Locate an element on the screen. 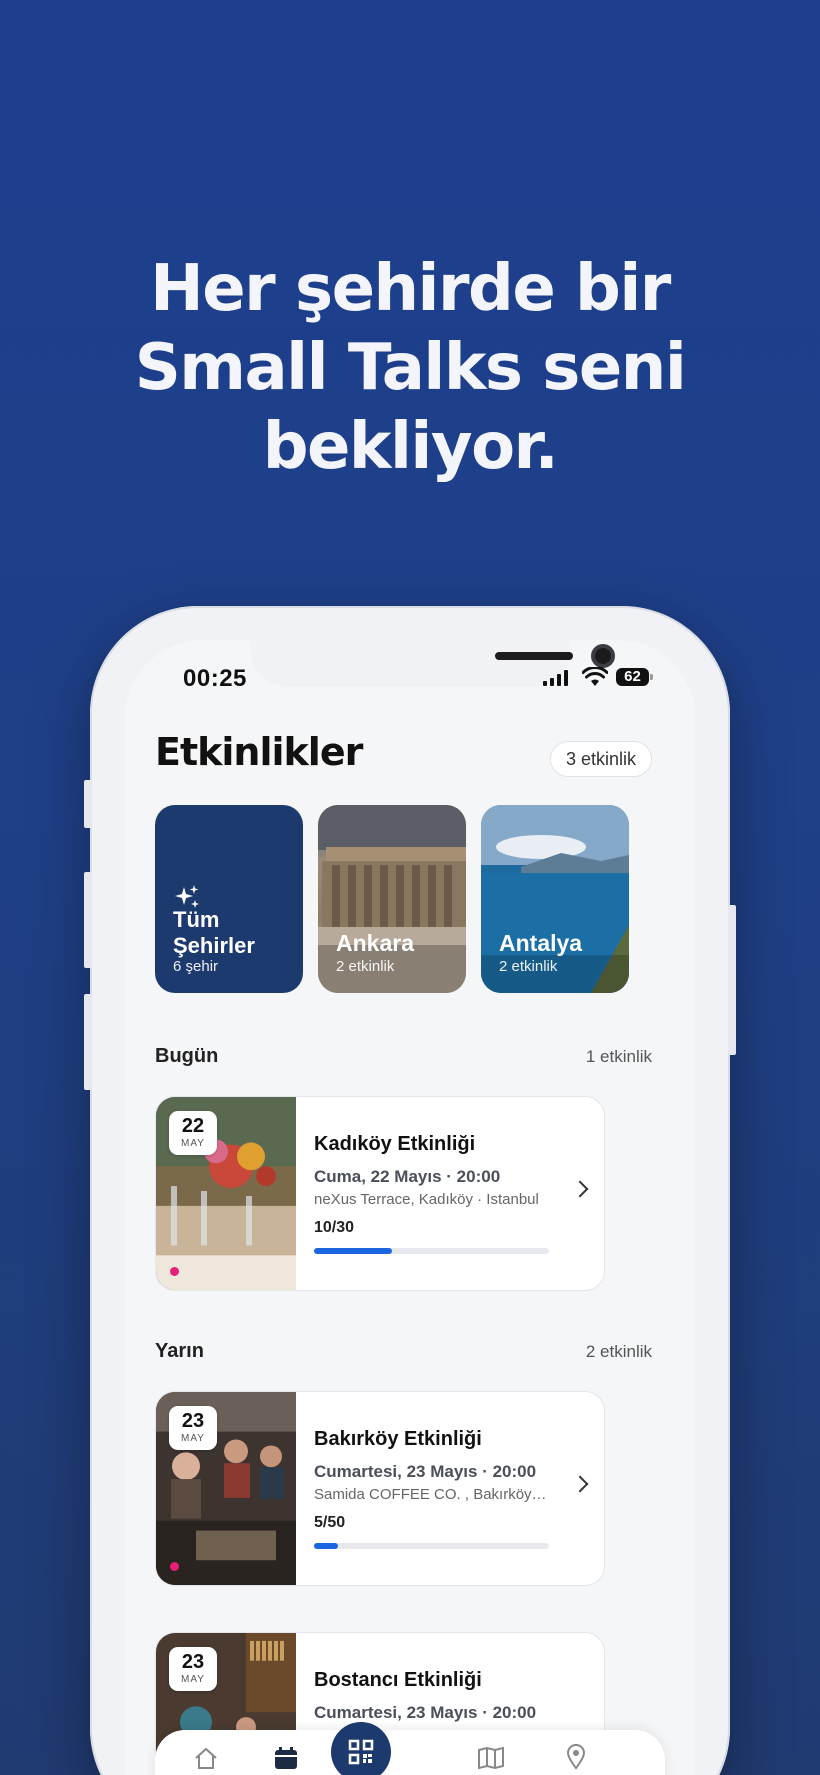 This screenshot has width=820, height=1775. event-date: Cuma, 22 Mayıs · 20:00 is located at coordinates (407, 1176).